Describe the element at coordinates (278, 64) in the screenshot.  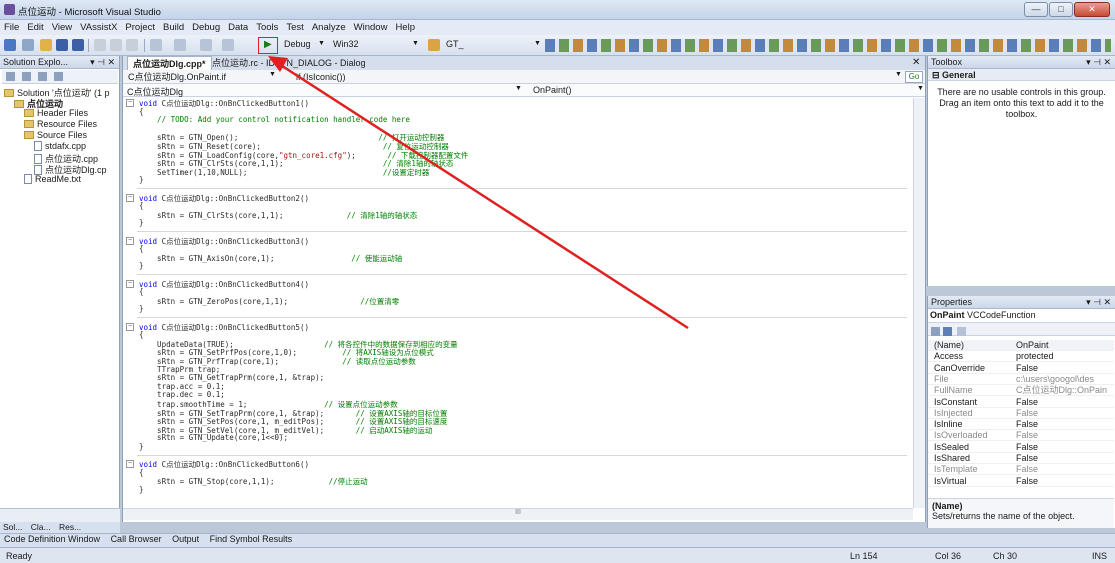
I see `annotation-arrow-head` at that location.